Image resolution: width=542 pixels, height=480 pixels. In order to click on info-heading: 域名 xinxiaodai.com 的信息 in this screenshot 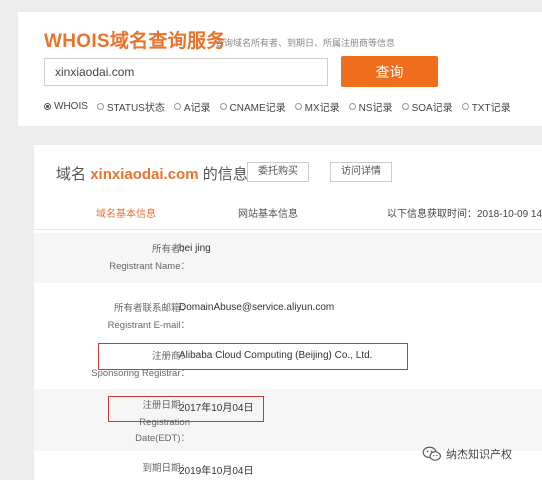, I will do `click(152, 174)`.